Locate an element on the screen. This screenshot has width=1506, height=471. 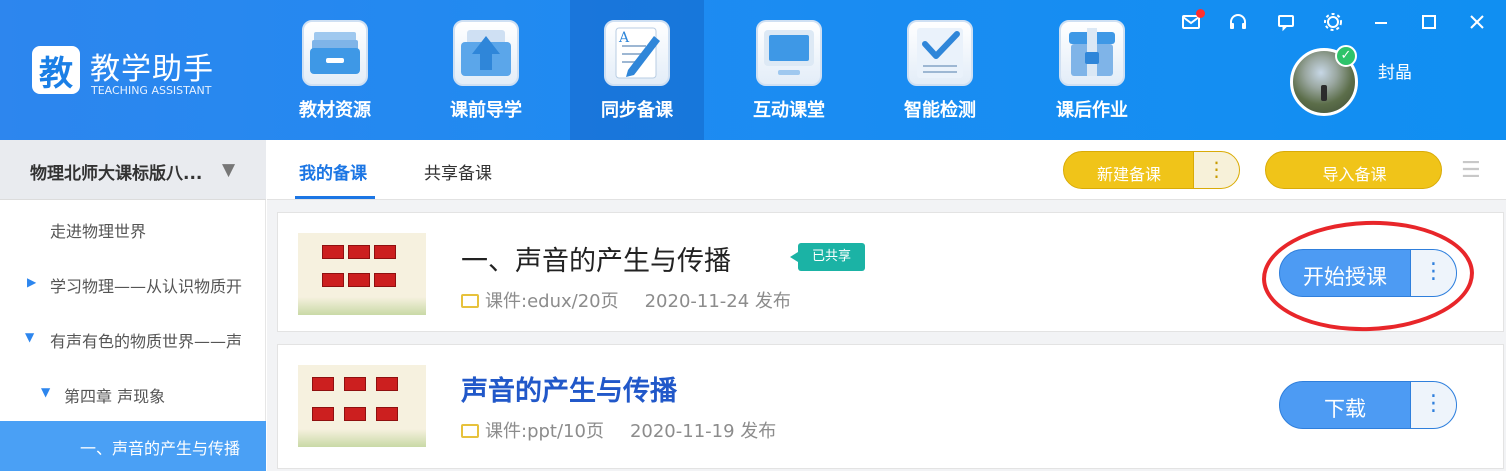
tree-item-label: 一、声音的产生与传播 is located at coordinates (160, 448).